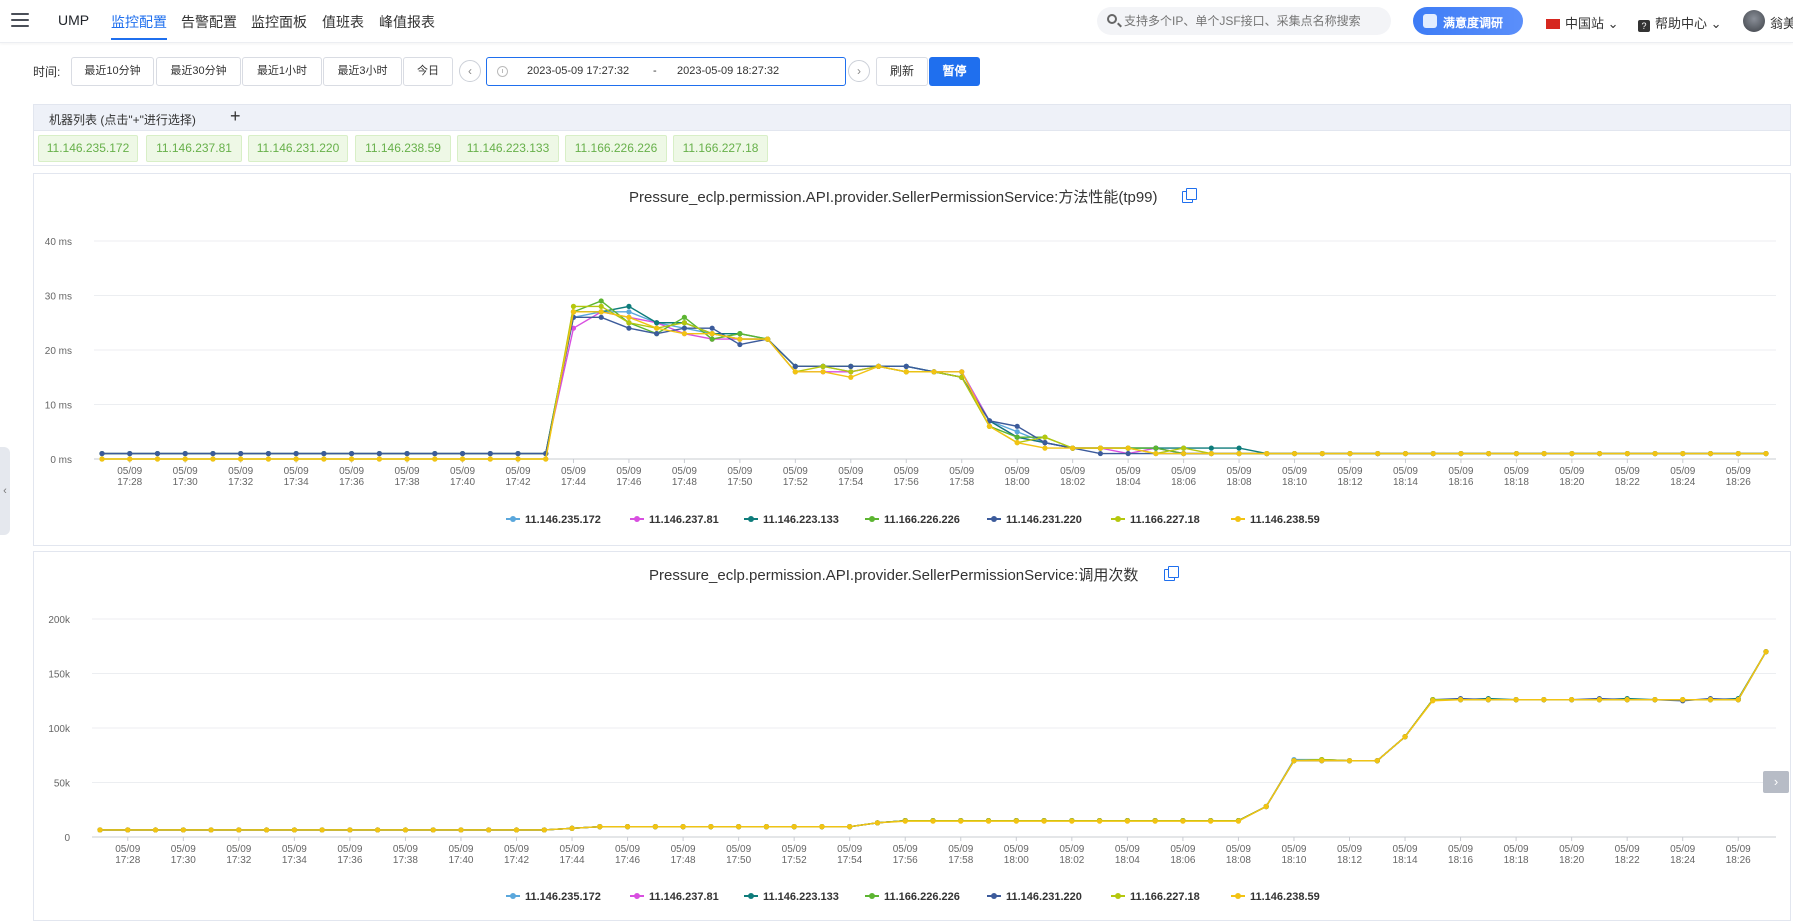 The image size is (1793, 921). I want to click on add-machine-icon: +, so click(235, 116).